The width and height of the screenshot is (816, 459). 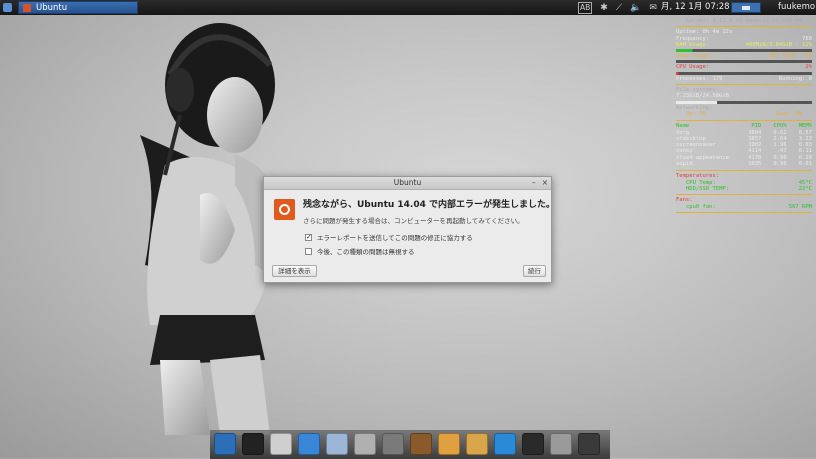 What do you see at coordinates (294, 271) in the screenshot?
I see `show-details-button: 詳細を表示` at bounding box center [294, 271].